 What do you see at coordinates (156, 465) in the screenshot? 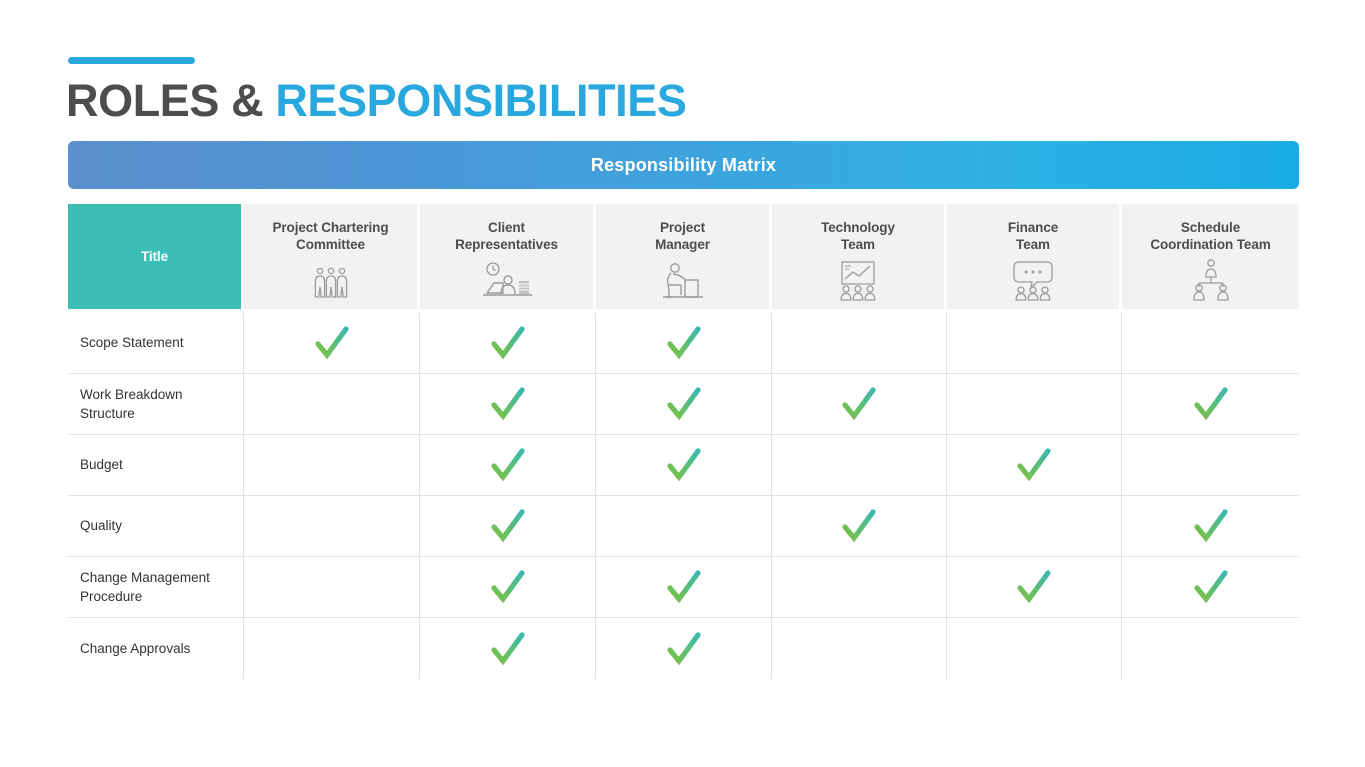
I see `row-label: Budget` at bounding box center [156, 465].